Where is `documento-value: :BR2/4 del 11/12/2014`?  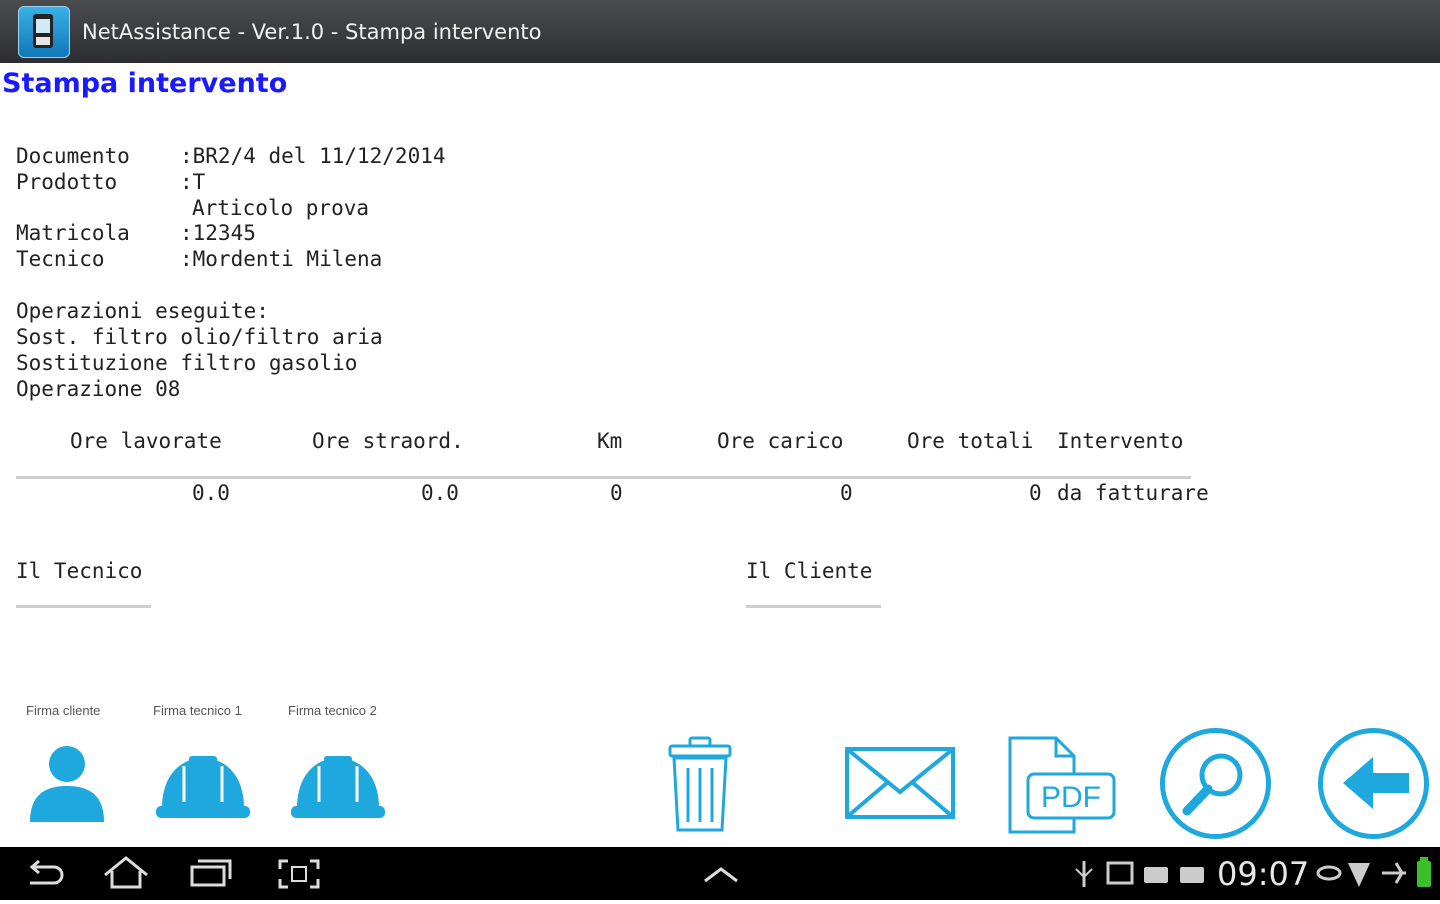
documento-value: :BR2/4 del 11/12/2014 is located at coordinates (313, 156).